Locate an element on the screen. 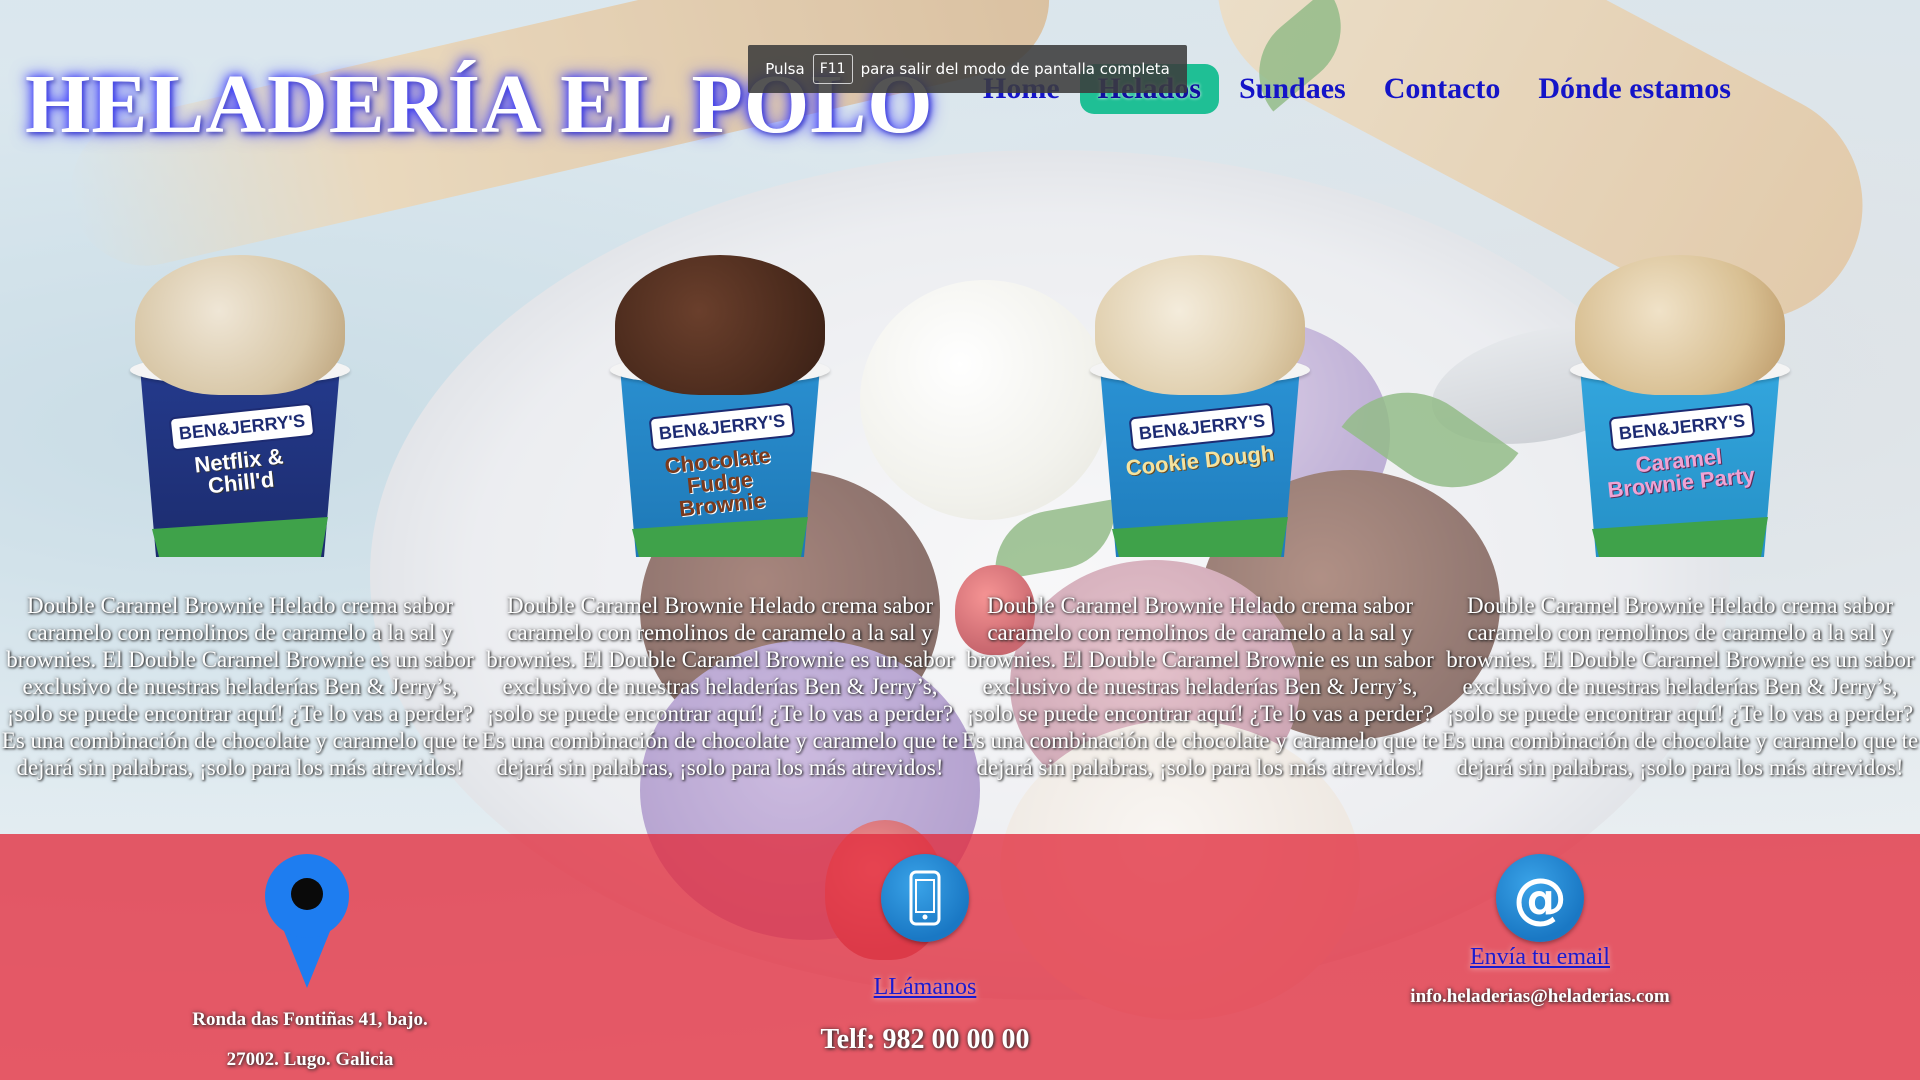 Image resolution: width=1920 pixels, height=1080 pixels. map-pin-icon is located at coordinates (307, 921).